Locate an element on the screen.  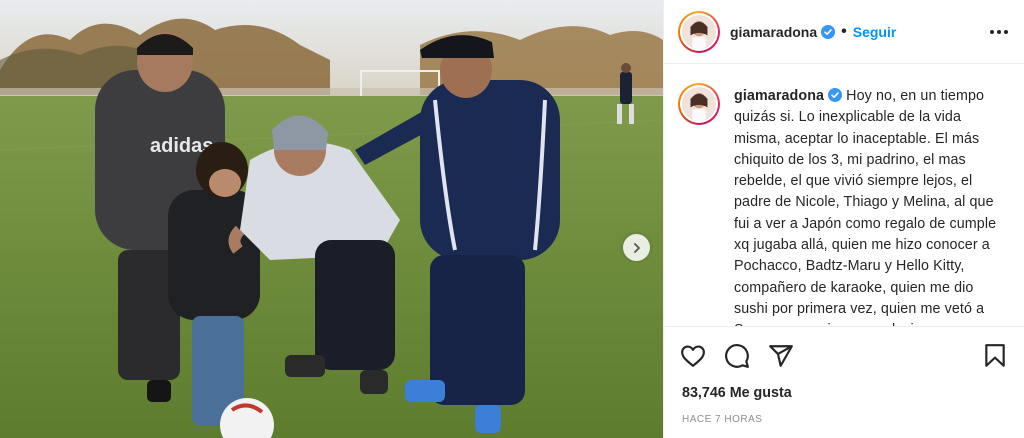
heart-icon is located at coordinates (693, 356).